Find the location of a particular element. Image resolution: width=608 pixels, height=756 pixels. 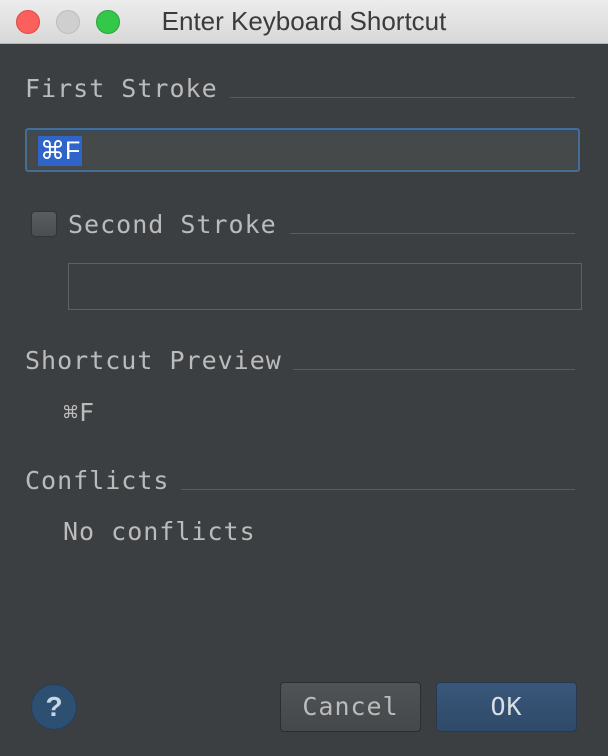

first-stroke-label: First Stroke is located at coordinates (121, 88).